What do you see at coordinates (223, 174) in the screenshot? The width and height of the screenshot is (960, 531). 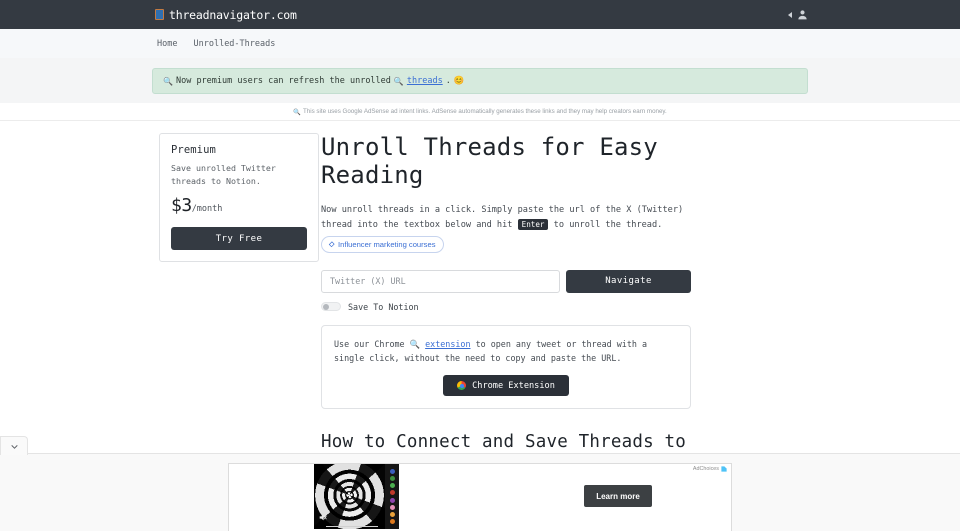 I see `premium-card-description: Save unrolled Twitter threads to Notion.` at bounding box center [223, 174].